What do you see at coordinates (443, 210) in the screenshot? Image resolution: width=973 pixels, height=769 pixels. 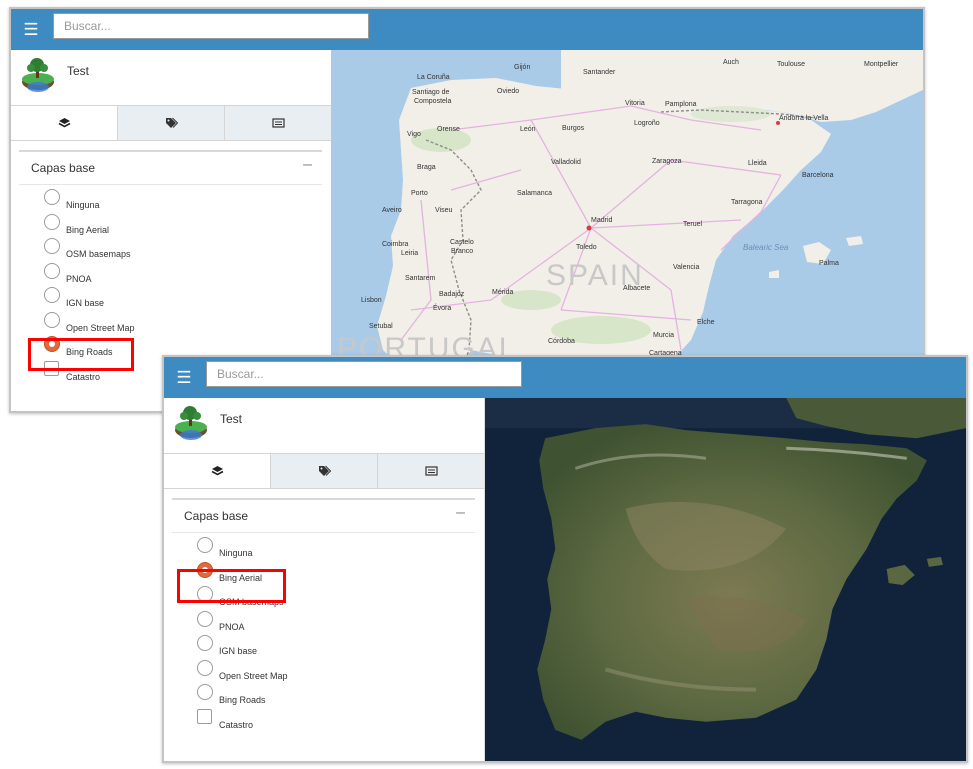 I see `svg-text: Viseu` at bounding box center [443, 210].